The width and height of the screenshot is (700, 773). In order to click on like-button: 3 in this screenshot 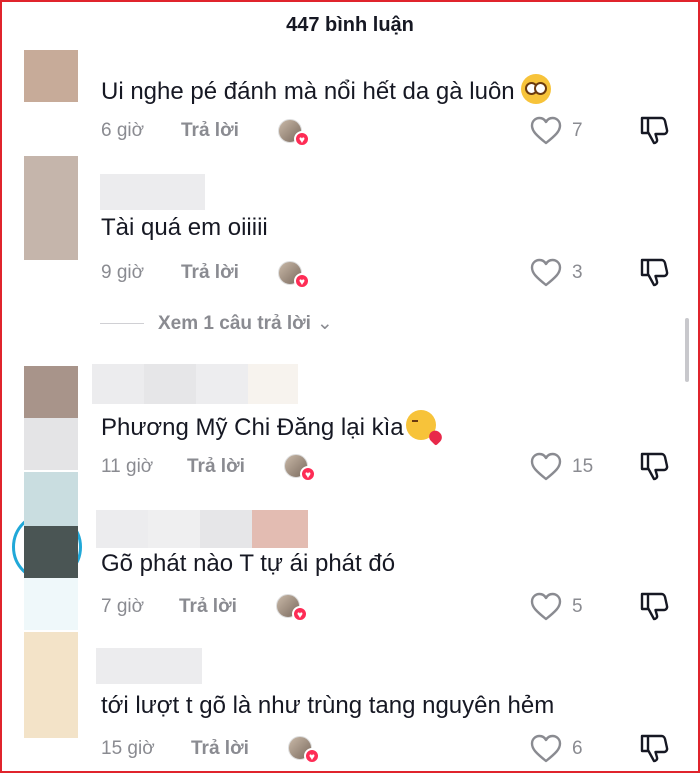, I will do `click(556, 273)`.